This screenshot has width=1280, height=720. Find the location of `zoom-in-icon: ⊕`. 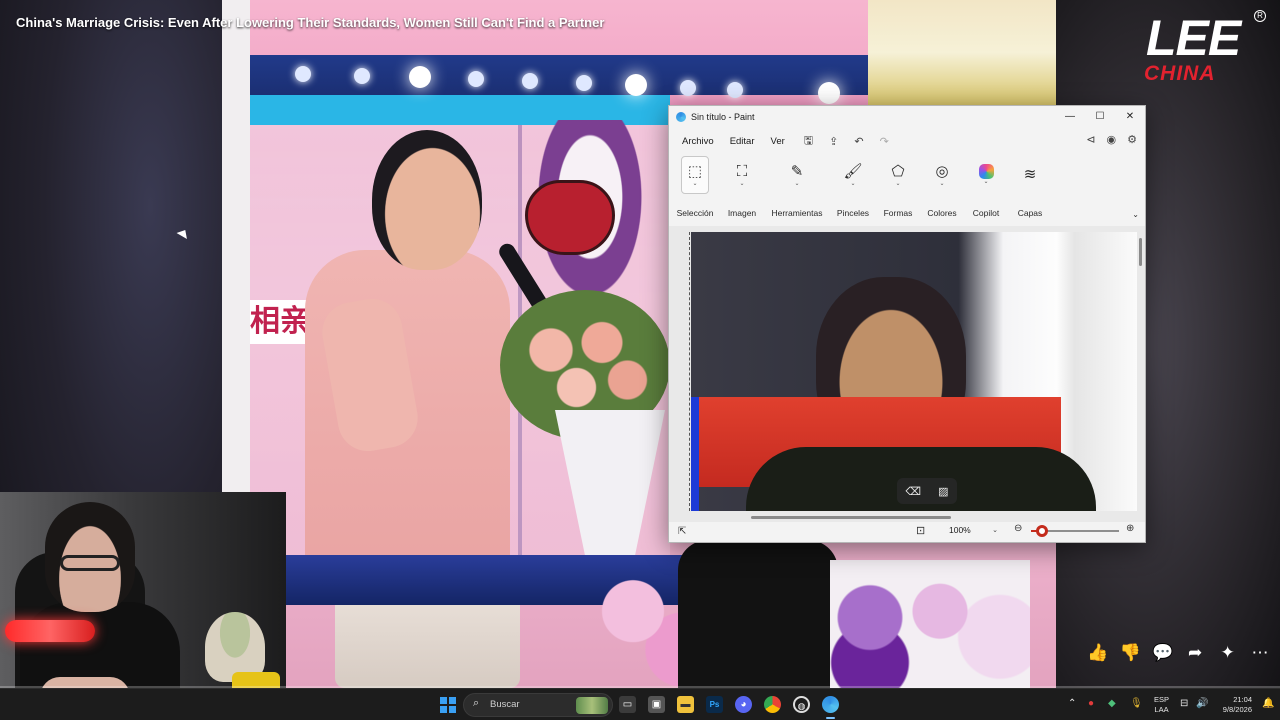

zoom-in-icon: ⊕ is located at coordinates (1130, 528).